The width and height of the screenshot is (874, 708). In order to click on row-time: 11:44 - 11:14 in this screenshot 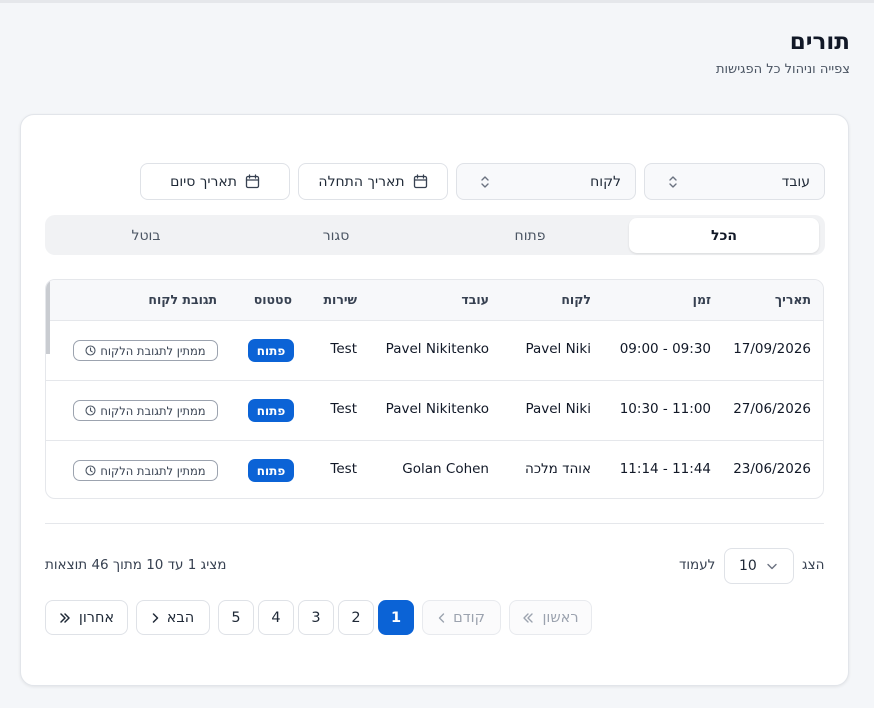, I will do `click(665, 469)`.